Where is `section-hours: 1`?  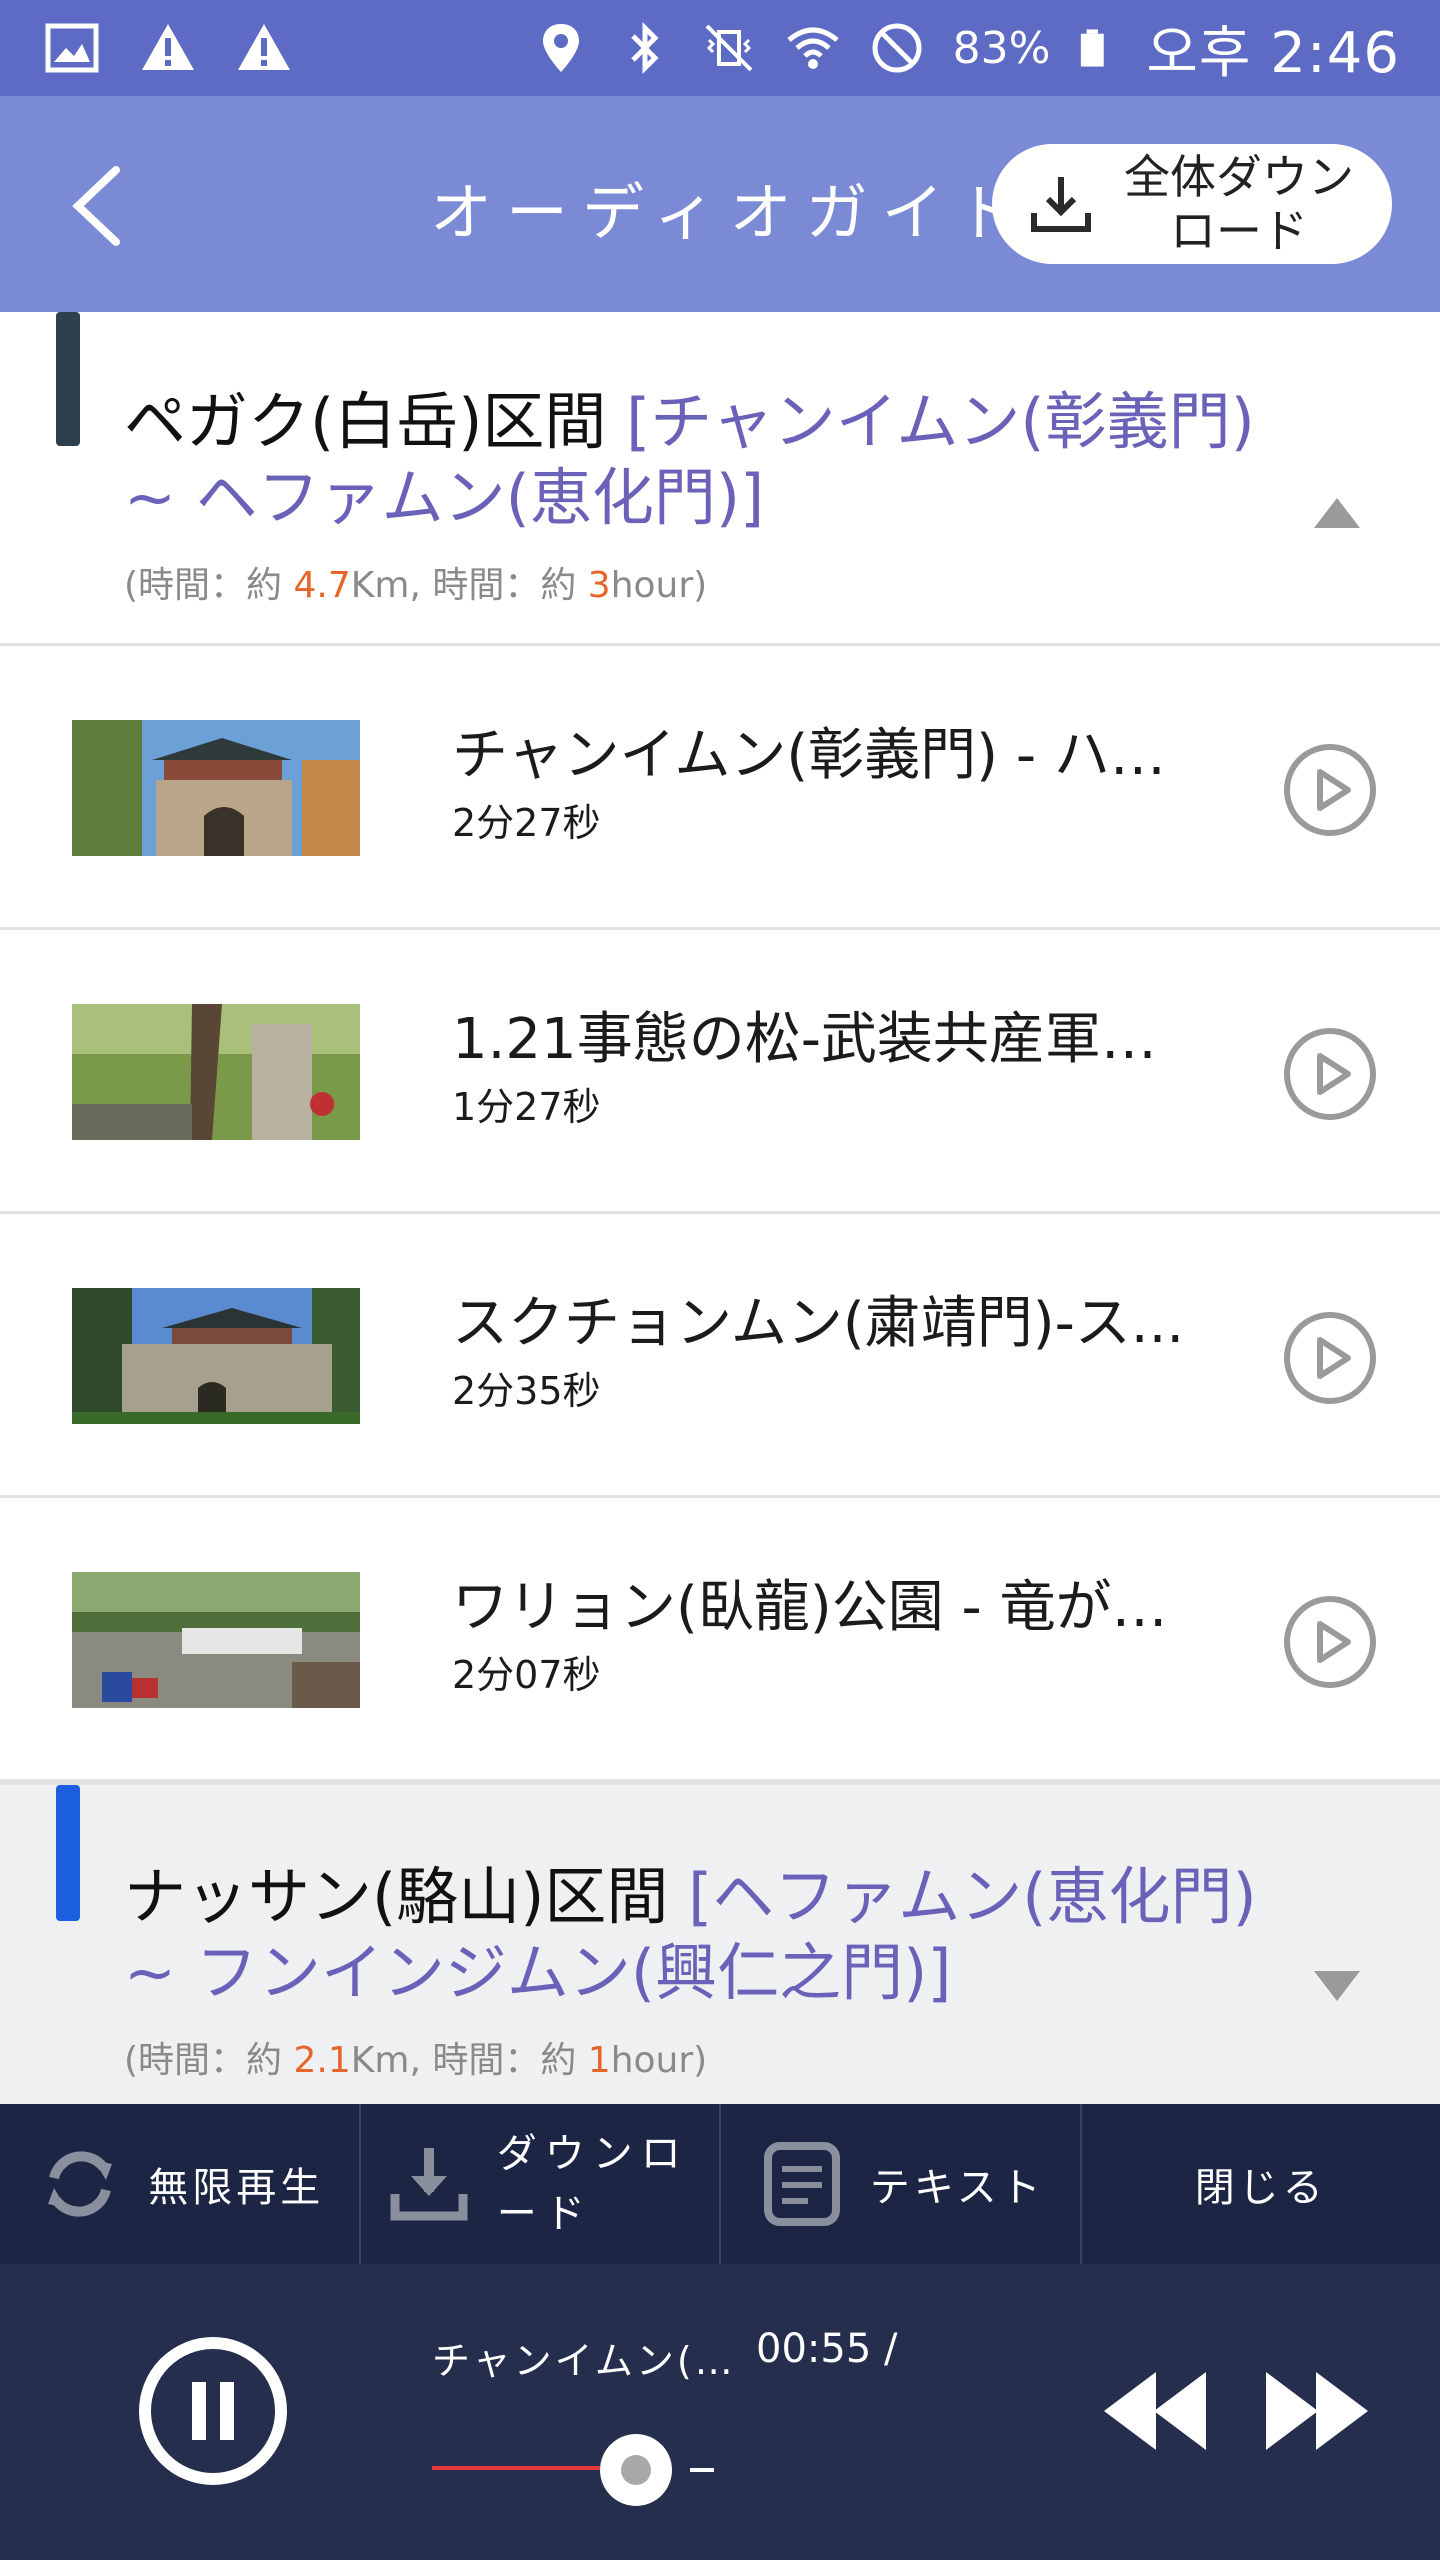
section-hours: 1 is located at coordinates (599, 2060).